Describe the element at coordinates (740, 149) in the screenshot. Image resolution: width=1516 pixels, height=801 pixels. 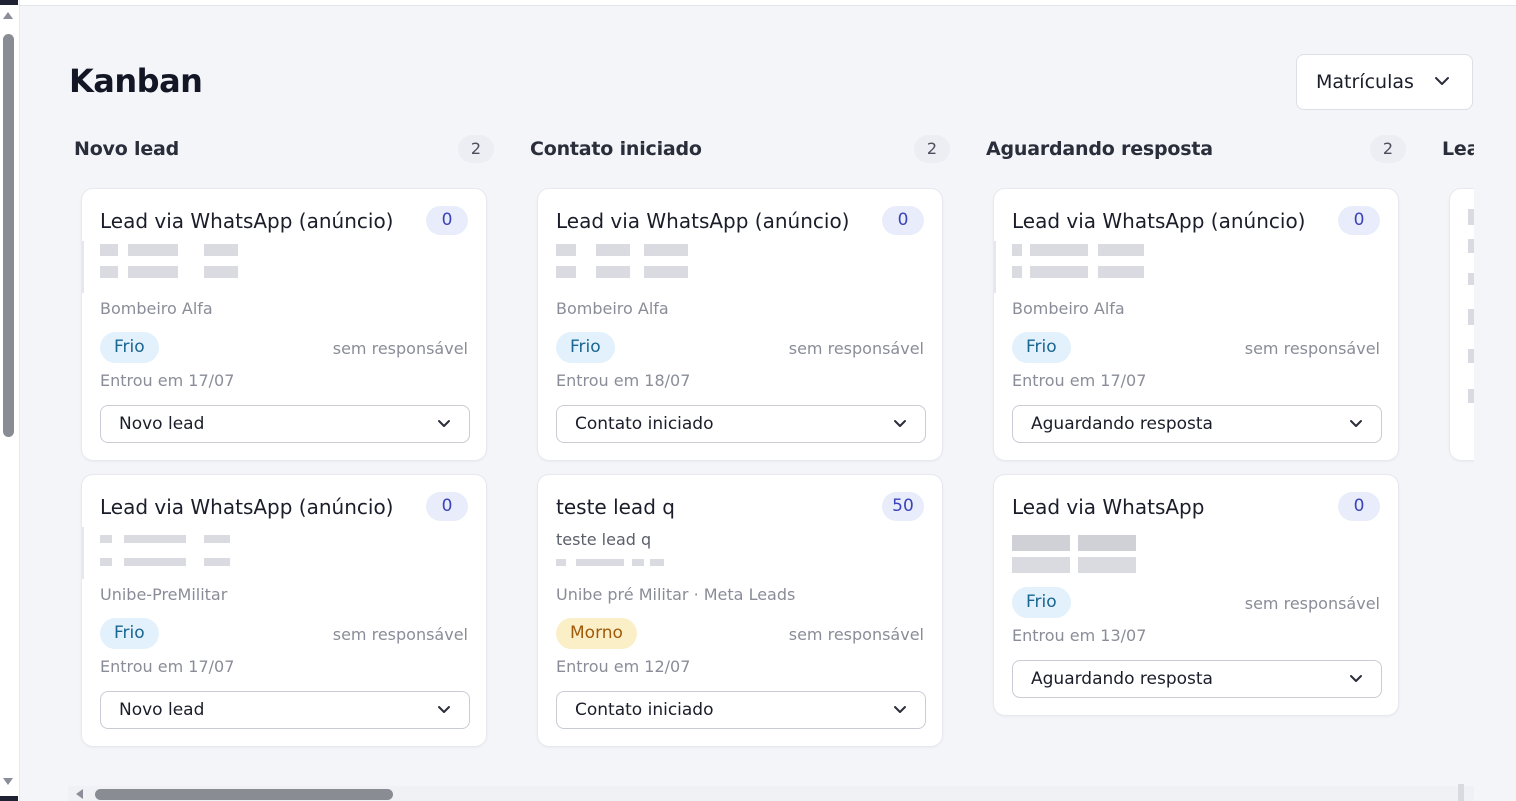
I see `column-header: Contato iniciado 2` at that location.